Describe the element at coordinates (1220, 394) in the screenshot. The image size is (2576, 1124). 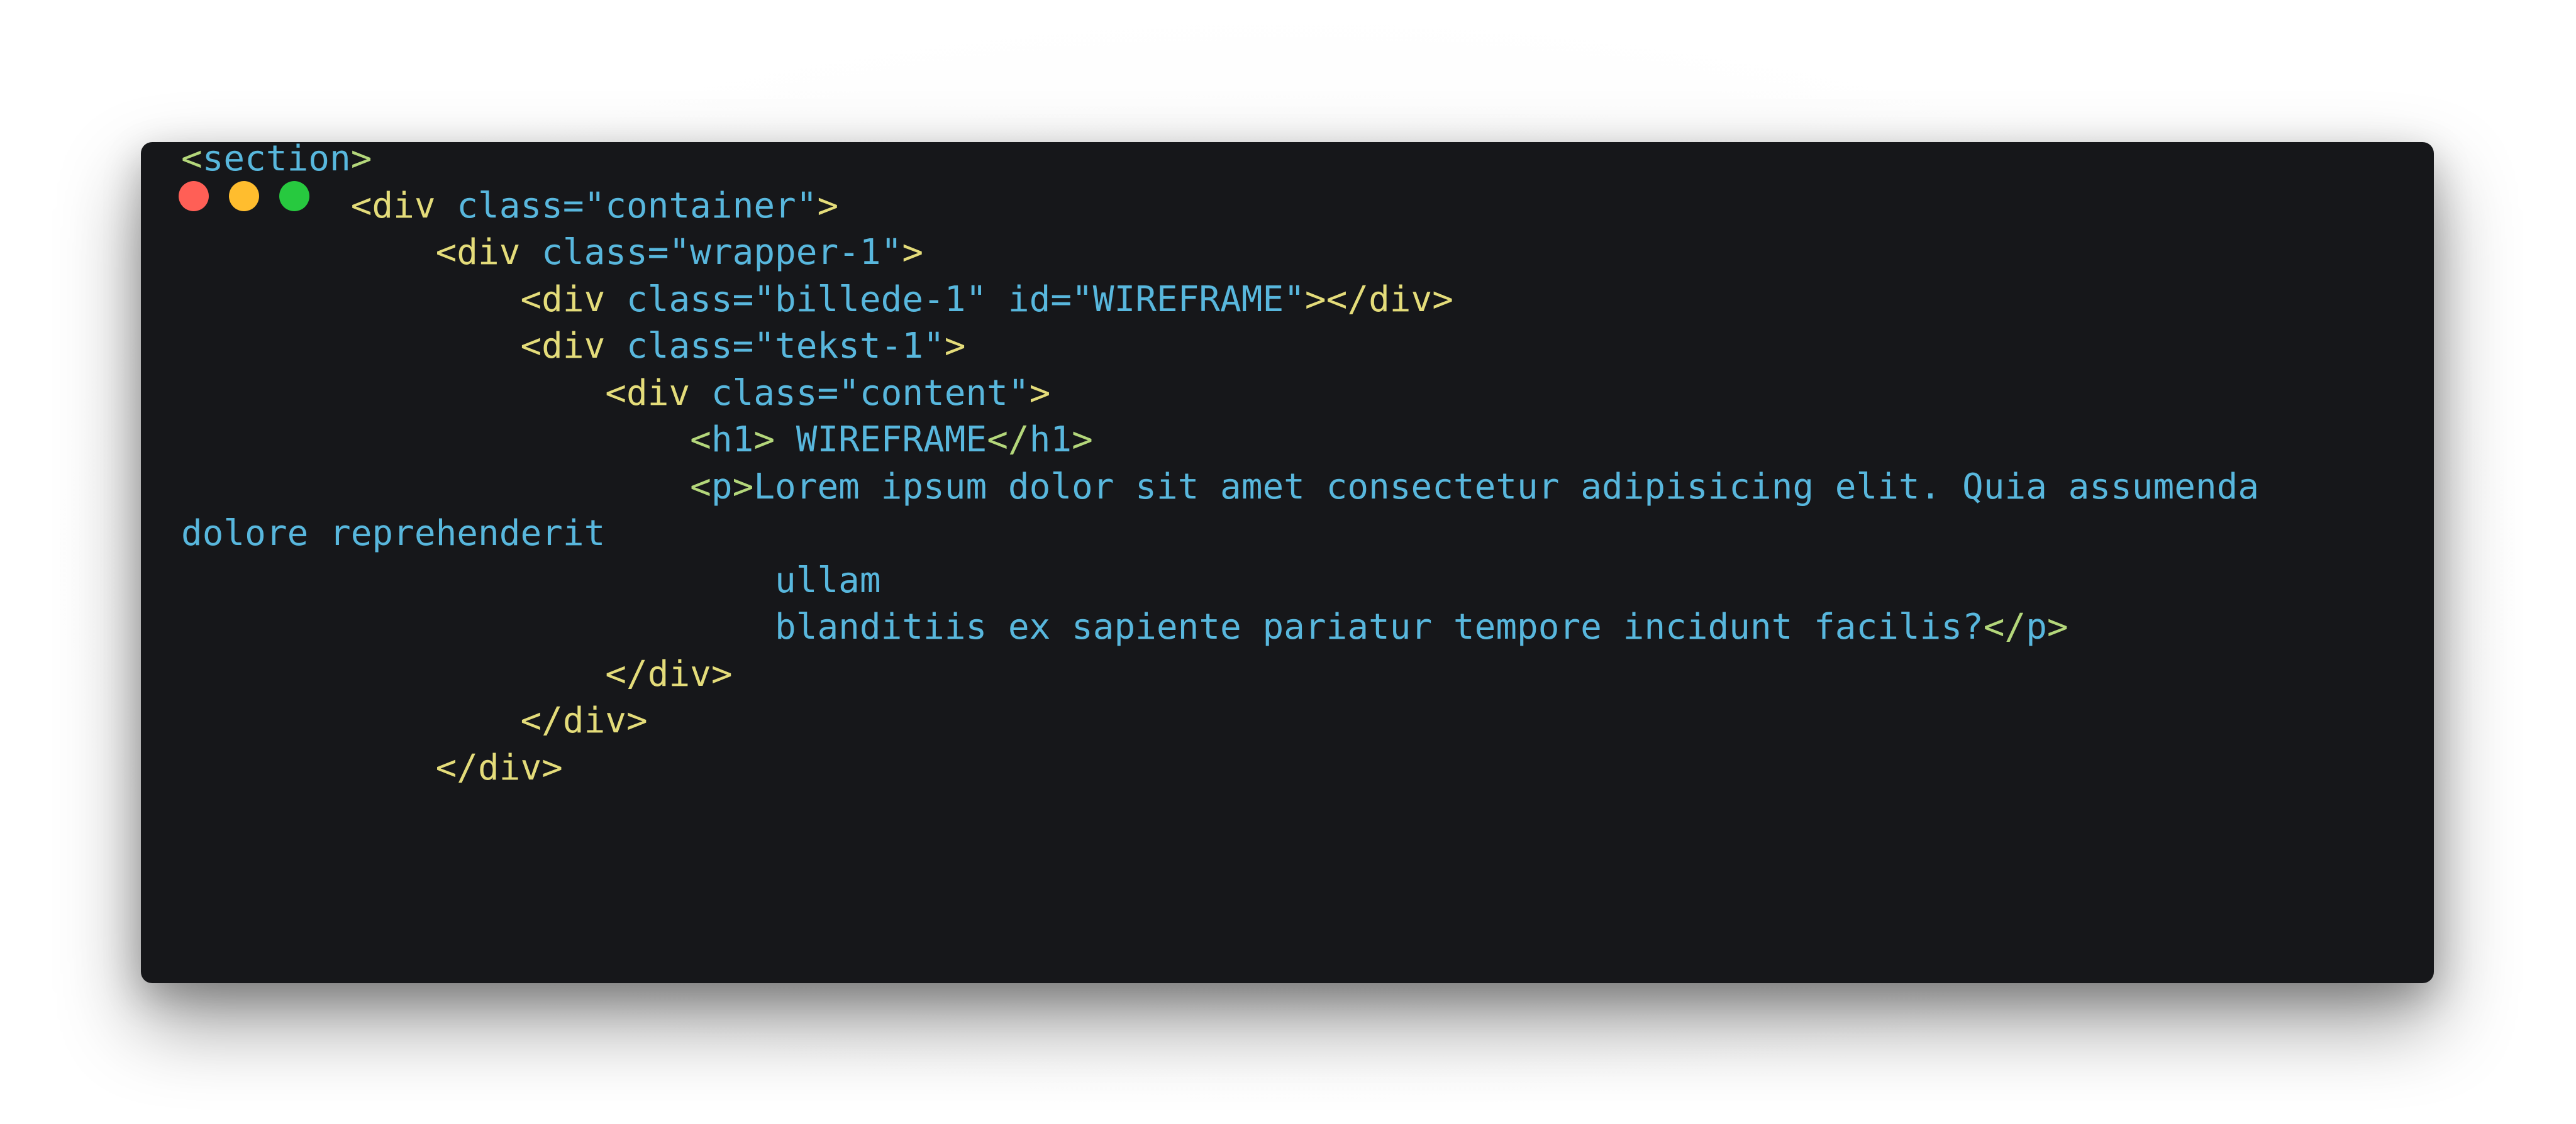
I see `code-line: <div class="content">` at that location.